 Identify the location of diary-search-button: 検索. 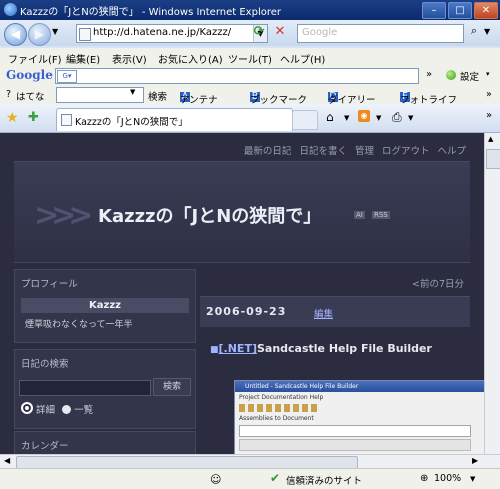
(172, 387).